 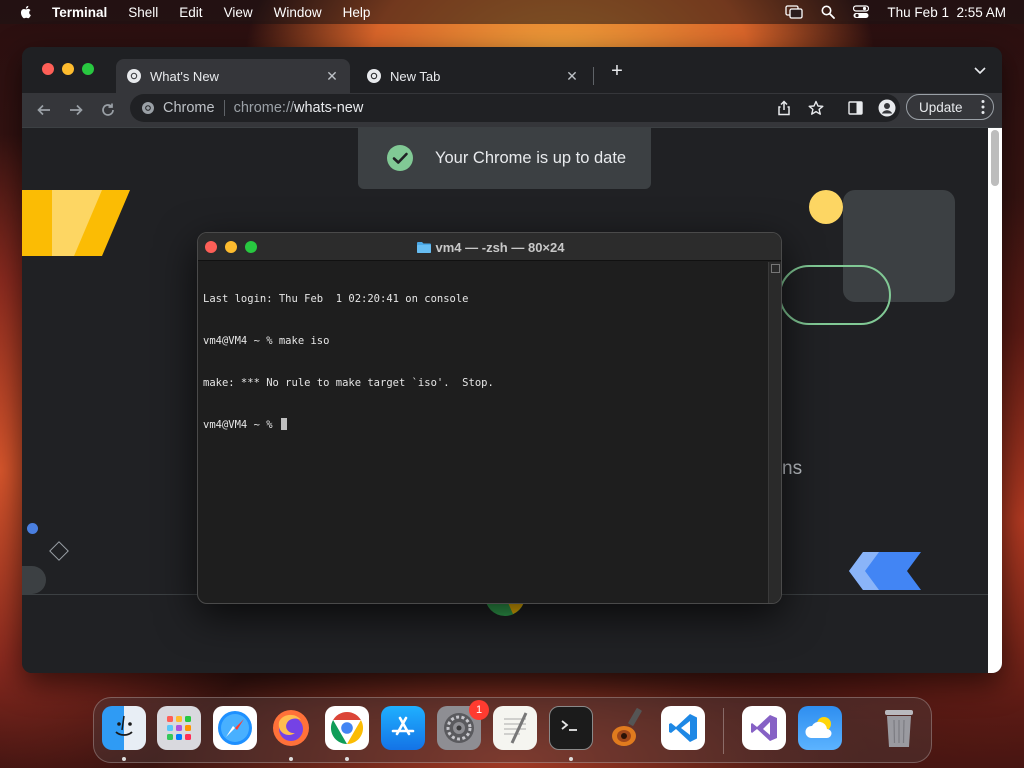 What do you see at coordinates (723, 731) in the screenshot?
I see `dock-separator` at bounding box center [723, 731].